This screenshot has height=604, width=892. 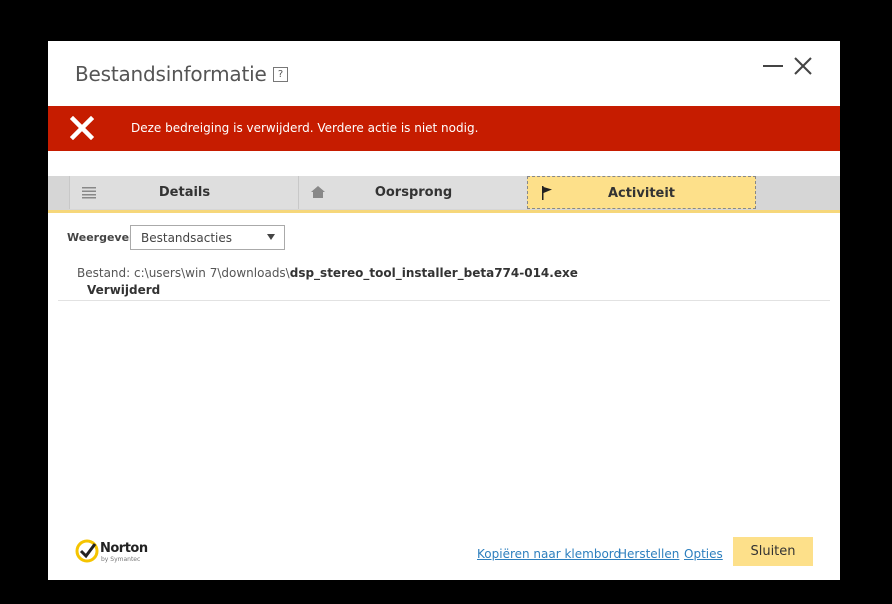 What do you see at coordinates (703, 554) in the screenshot?
I see `options-link: Opties` at bounding box center [703, 554].